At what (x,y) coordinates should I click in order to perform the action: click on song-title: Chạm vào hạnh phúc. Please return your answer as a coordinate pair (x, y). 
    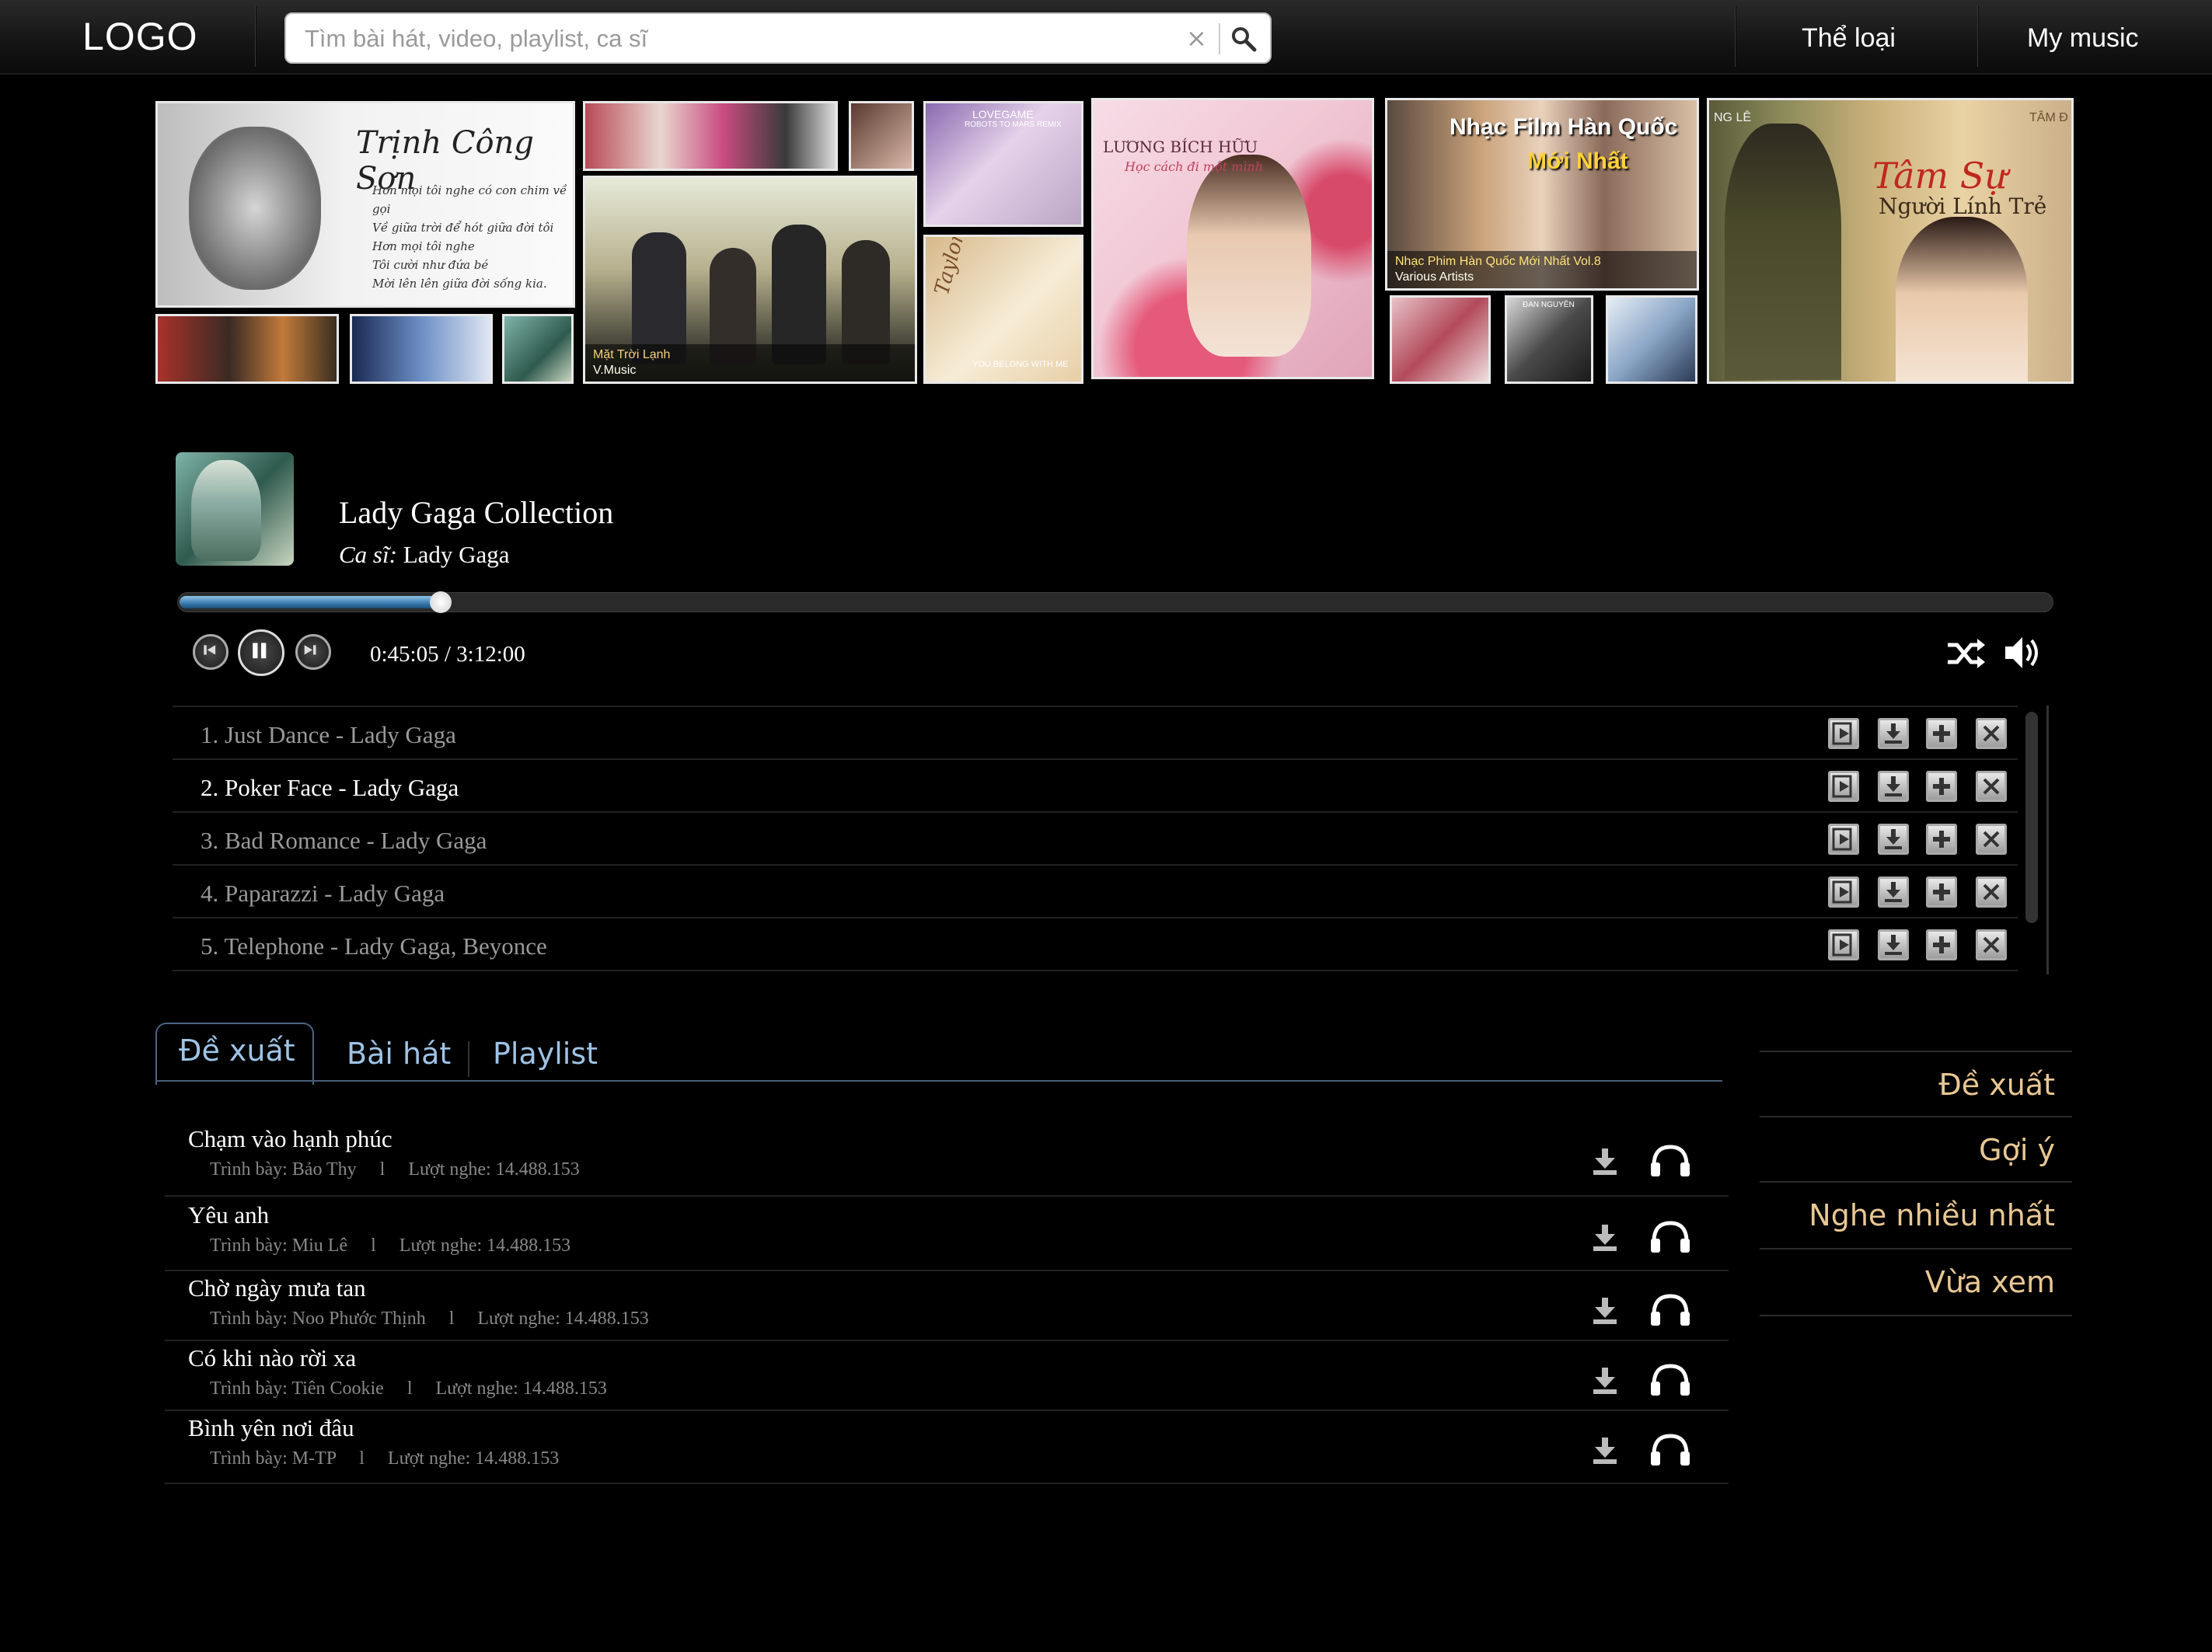
    Looking at the image, I should click on (290, 1139).